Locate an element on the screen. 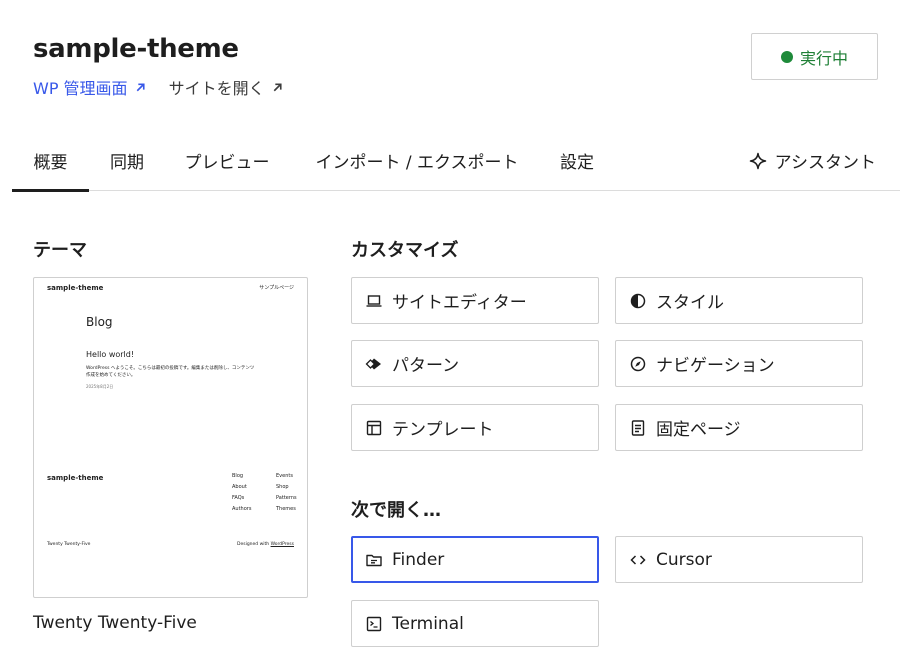 The width and height of the screenshot is (900, 672). code-icon is located at coordinates (638, 560).